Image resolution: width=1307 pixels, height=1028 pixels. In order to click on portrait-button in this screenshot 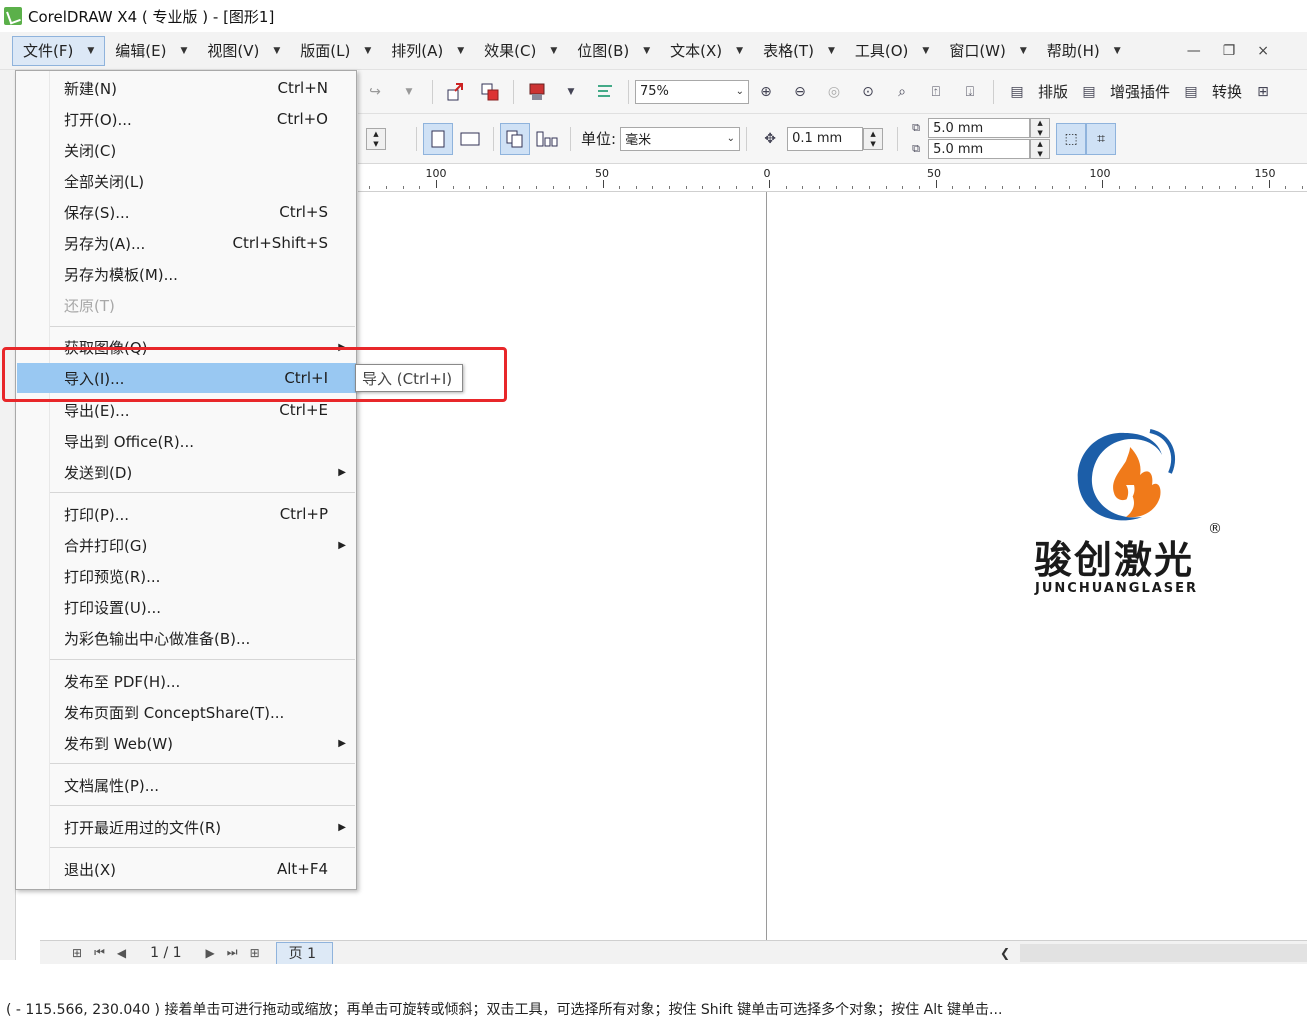, I will do `click(438, 138)`.